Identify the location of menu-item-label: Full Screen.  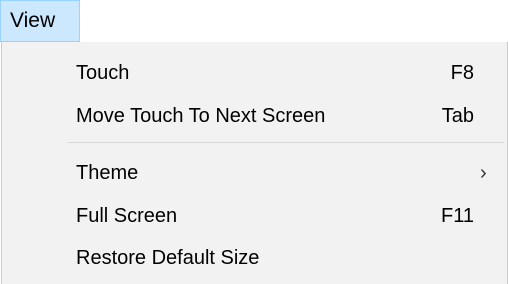
(127, 216).